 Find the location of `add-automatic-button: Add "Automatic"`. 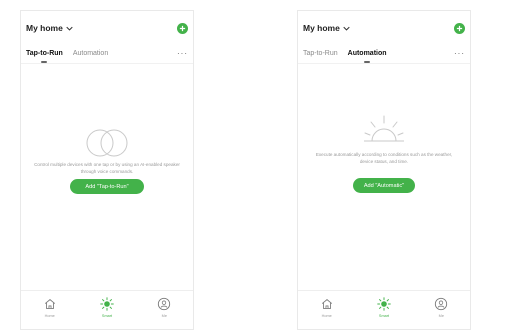

add-automatic-button: Add "Automatic" is located at coordinates (384, 185).